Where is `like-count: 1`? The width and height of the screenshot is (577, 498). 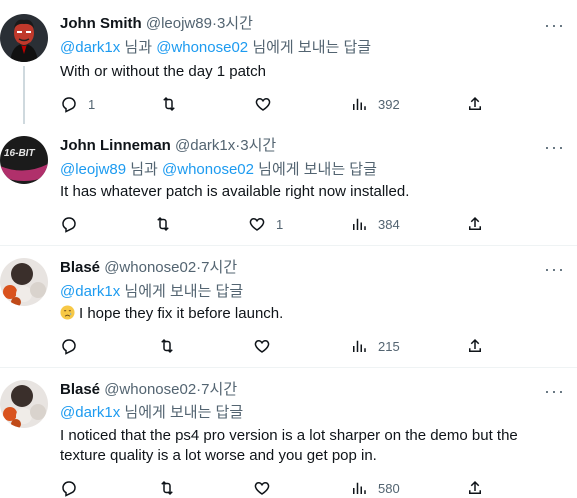 like-count: 1 is located at coordinates (280, 224).